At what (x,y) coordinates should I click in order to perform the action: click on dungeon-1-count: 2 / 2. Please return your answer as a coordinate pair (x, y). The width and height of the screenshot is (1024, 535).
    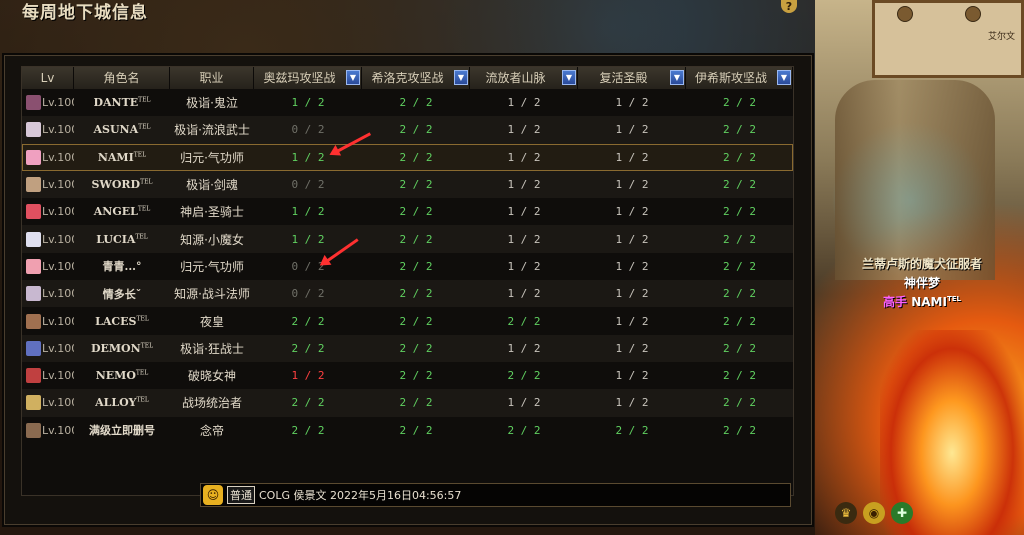
    Looking at the image, I should click on (308, 403).